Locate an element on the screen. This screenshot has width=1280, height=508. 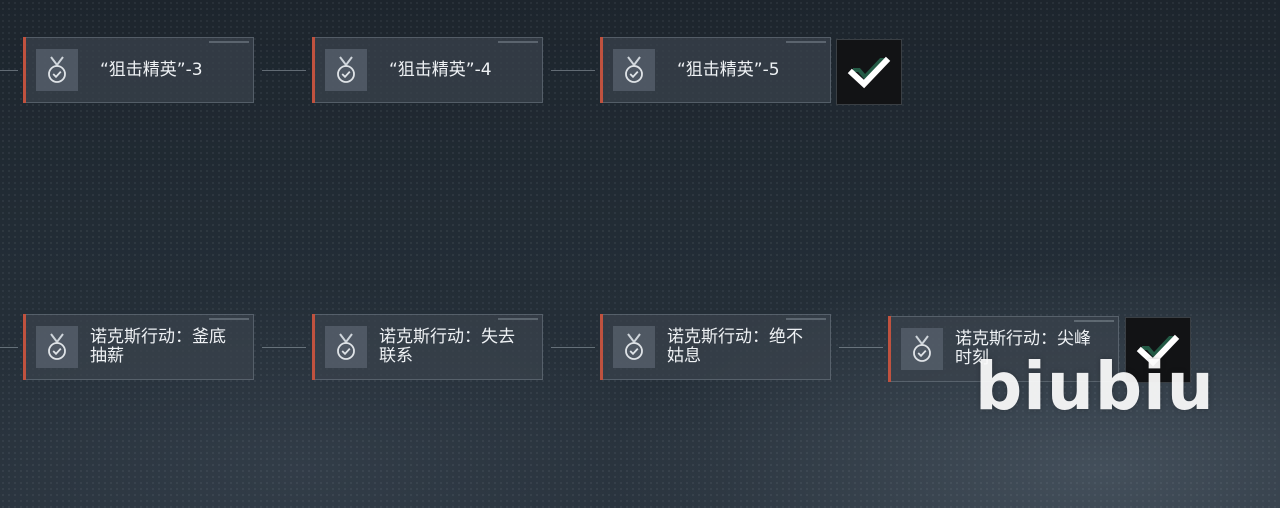
task-node-knox-op-2: 诺克斯行动：失去 联系 is located at coordinates (427, 347).